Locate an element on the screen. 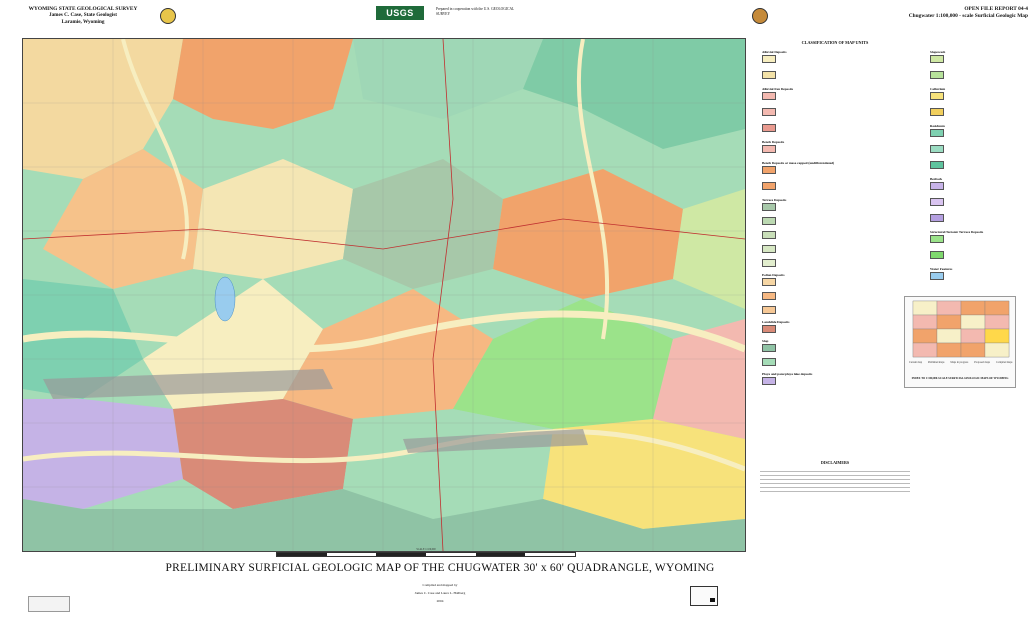 The width and height of the screenshot is (1036, 628). legend-section: Slopewash is located at coordinates (938, 52).